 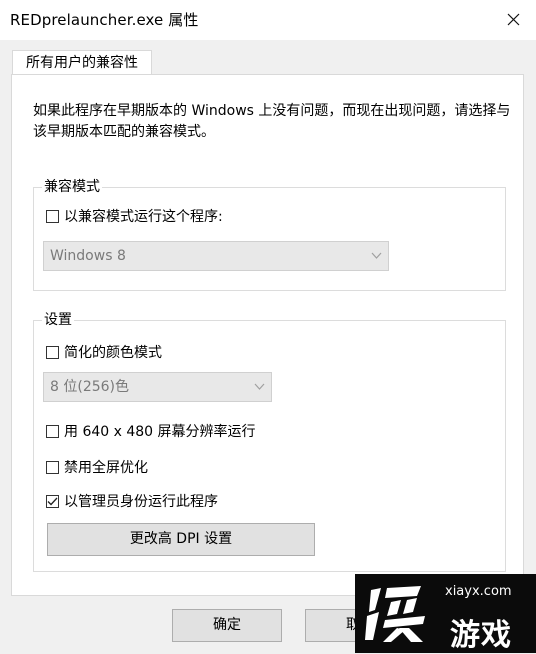 What do you see at coordinates (227, 625) in the screenshot?
I see `ok-button: 确定` at bounding box center [227, 625].